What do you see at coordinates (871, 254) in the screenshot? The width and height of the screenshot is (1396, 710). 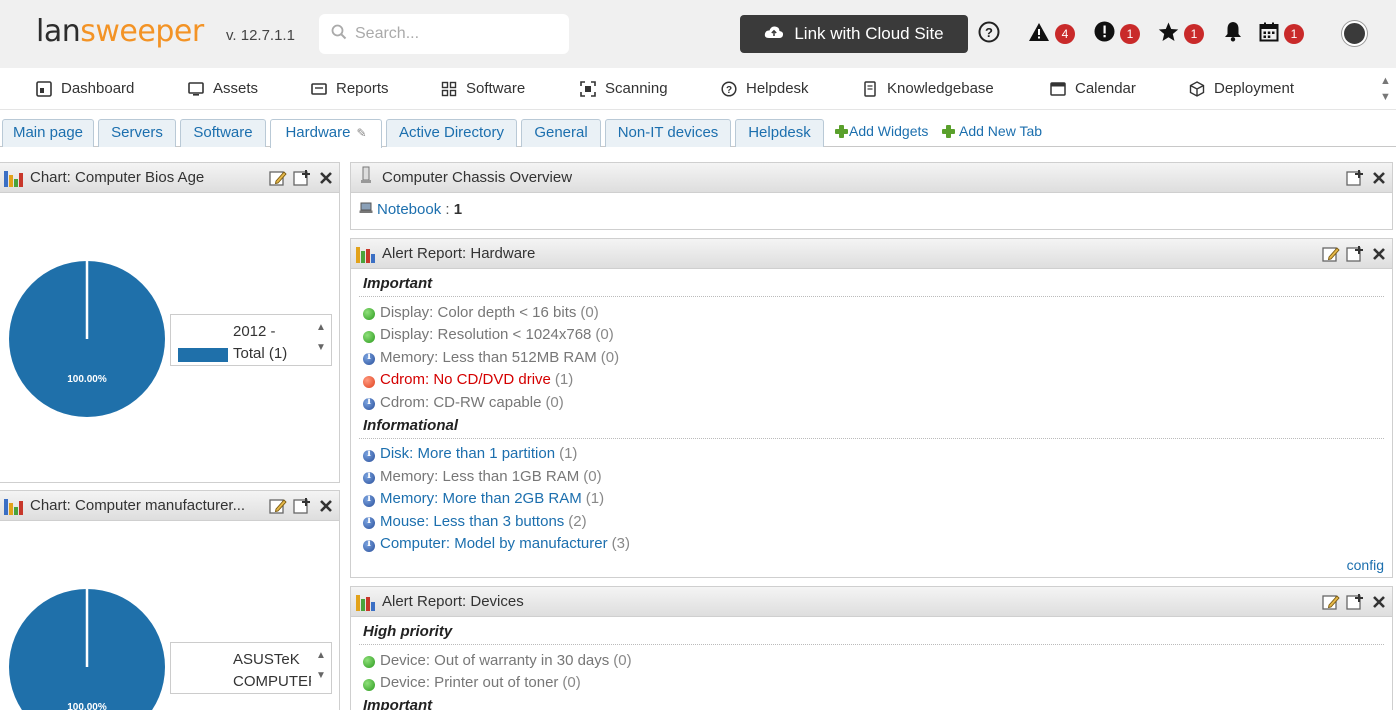 I see `widget-header: Alert Report: Hardware` at bounding box center [871, 254].